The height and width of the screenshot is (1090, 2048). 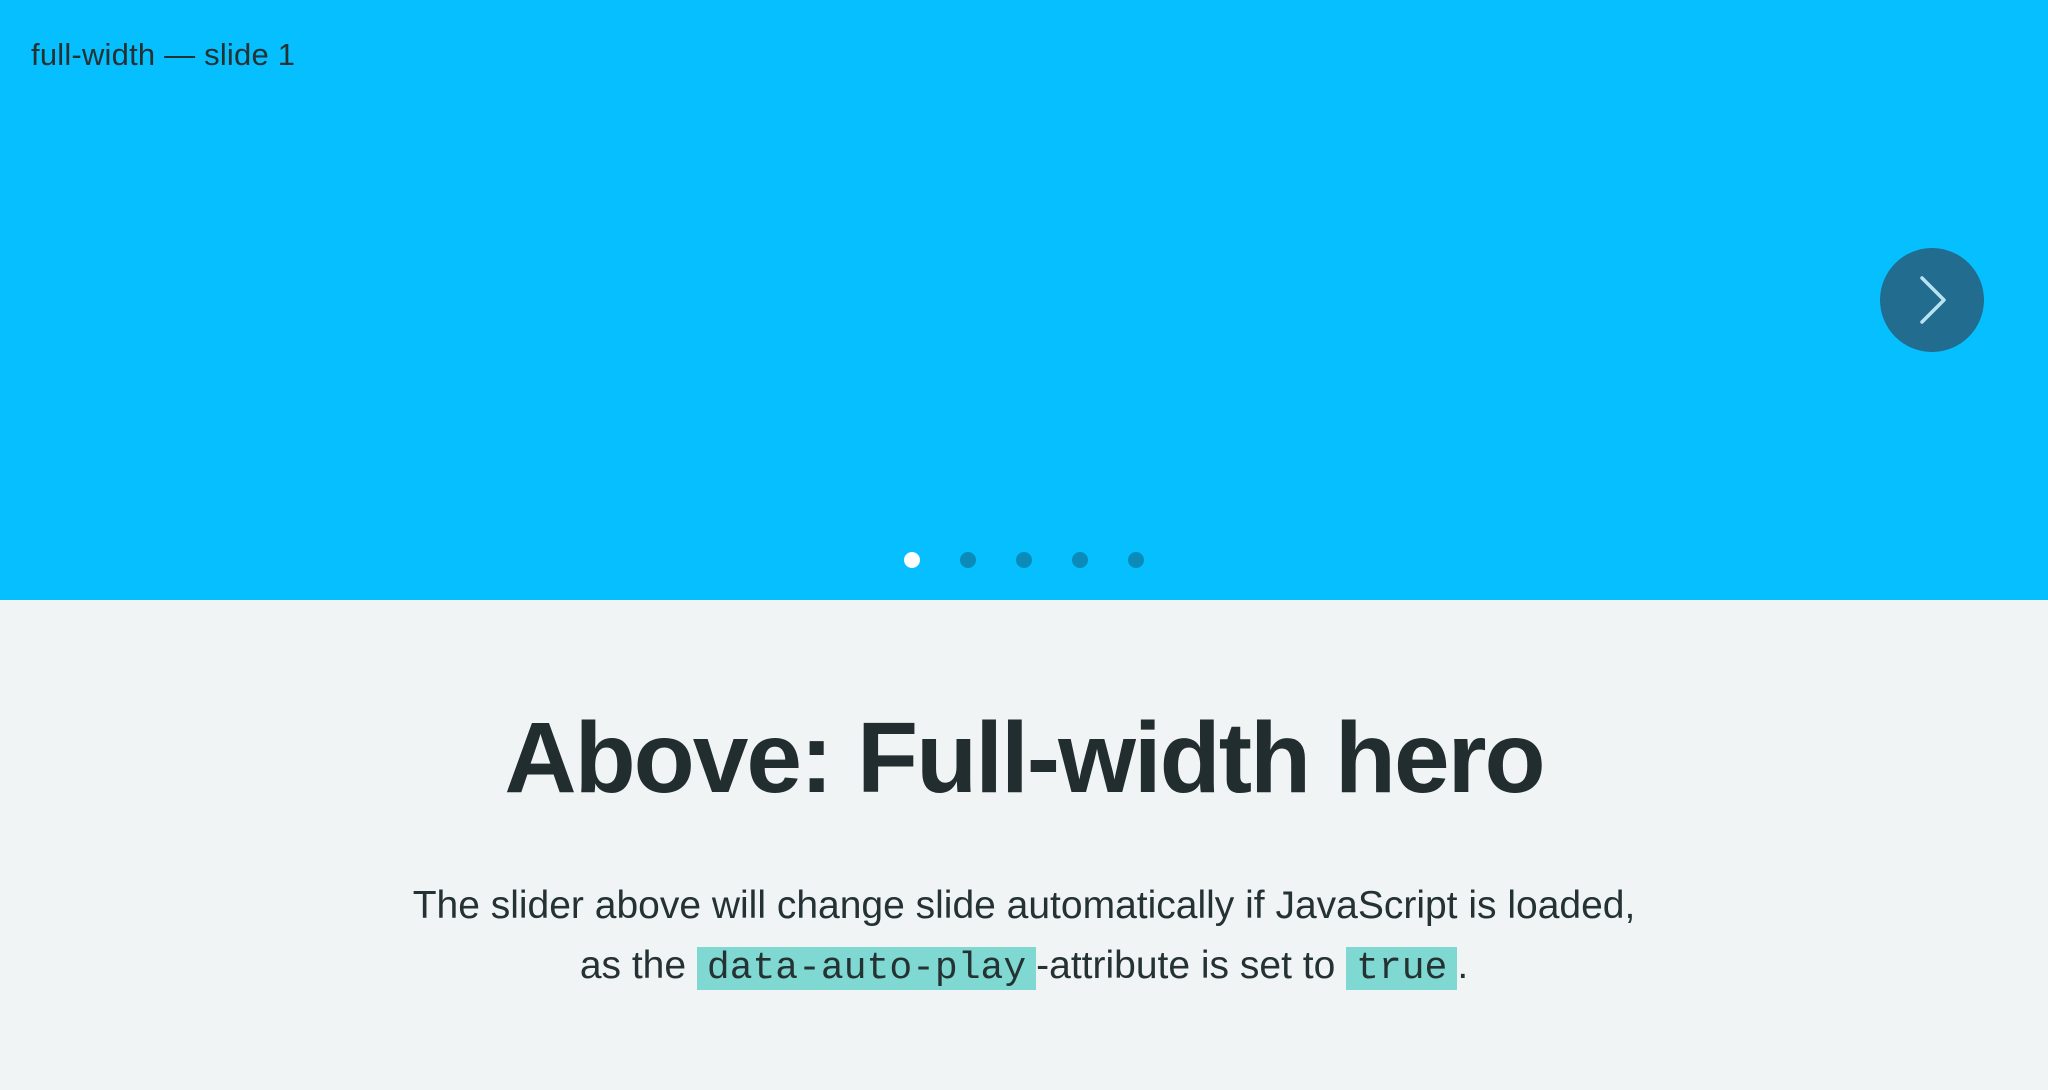 I want to click on slide-label: full-width — slide 1, so click(x=163, y=54).